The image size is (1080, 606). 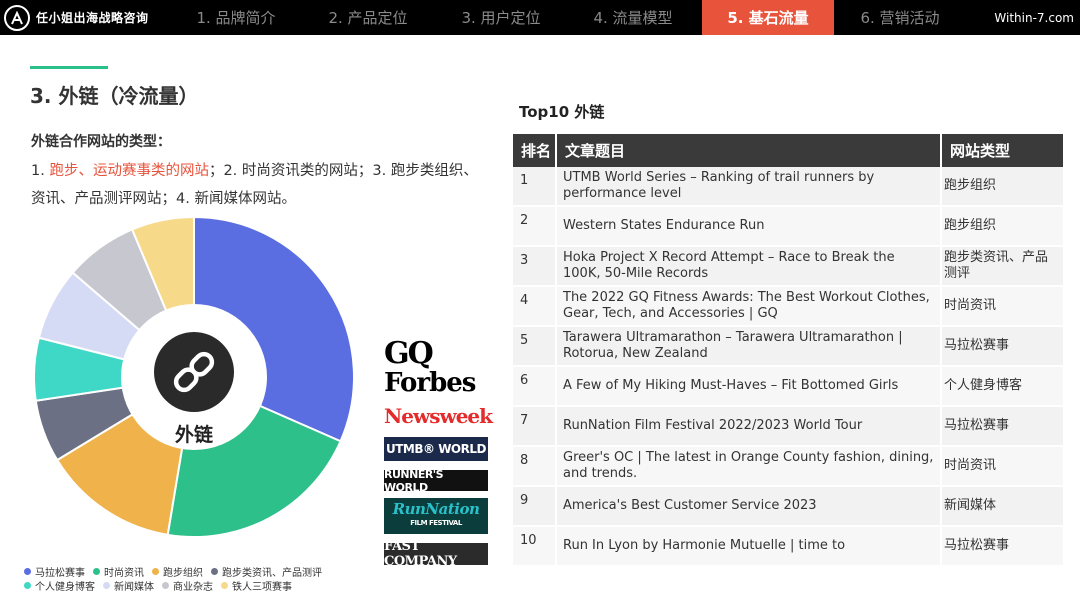 I want to click on legend-item: 时尚资讯, so click(x=118, y=571).